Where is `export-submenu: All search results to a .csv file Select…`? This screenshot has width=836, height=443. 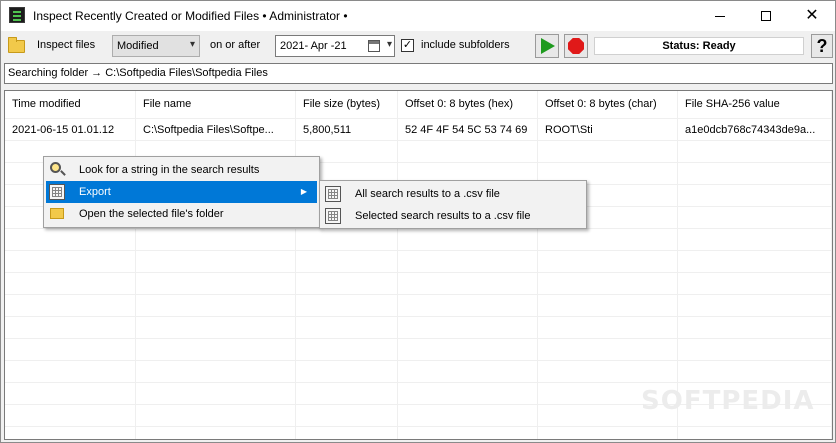
export-submenu: All search results to a .csv file Select… is located at coordinates (453, 204).